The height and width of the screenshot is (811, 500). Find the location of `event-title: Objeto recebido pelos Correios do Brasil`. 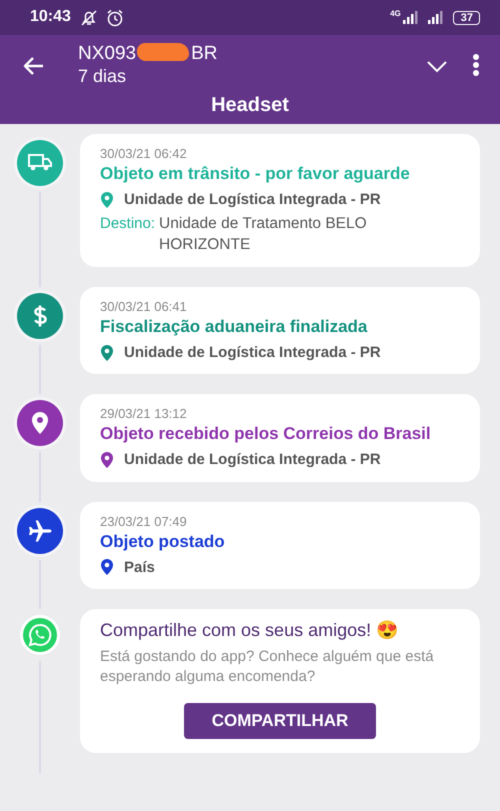

event-title: Objeto recebido pelos Correios do Brasil is located at coordinates (266, 434).